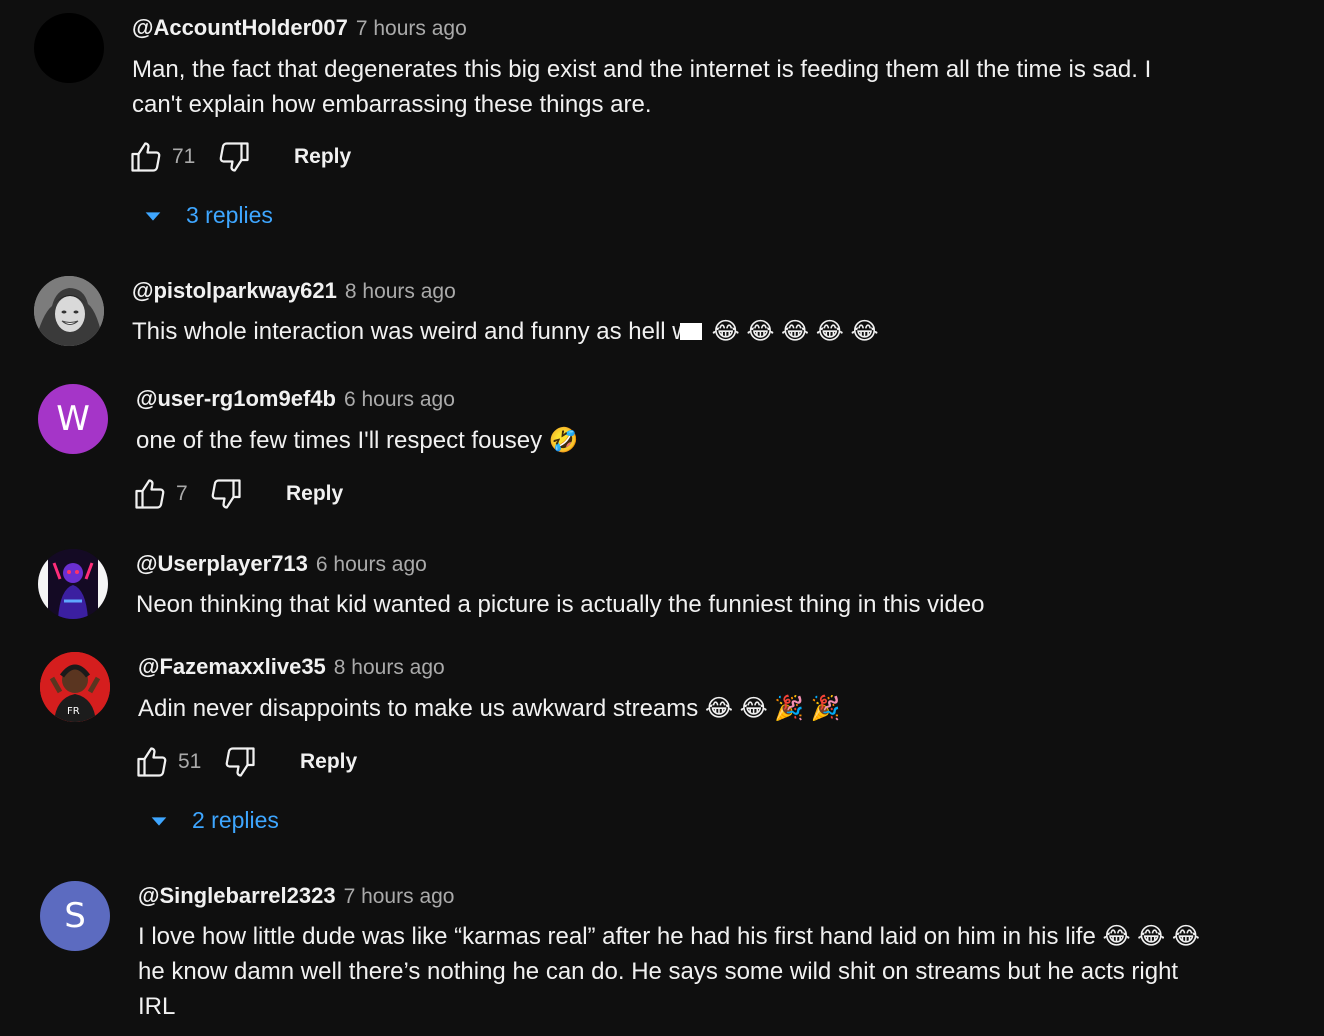 Image resolution: width=1324 pixels, height=1036 pixels. I want to click on comment-header: @user-rg1om9ef4b 6 hours ago, so click(295, 399).